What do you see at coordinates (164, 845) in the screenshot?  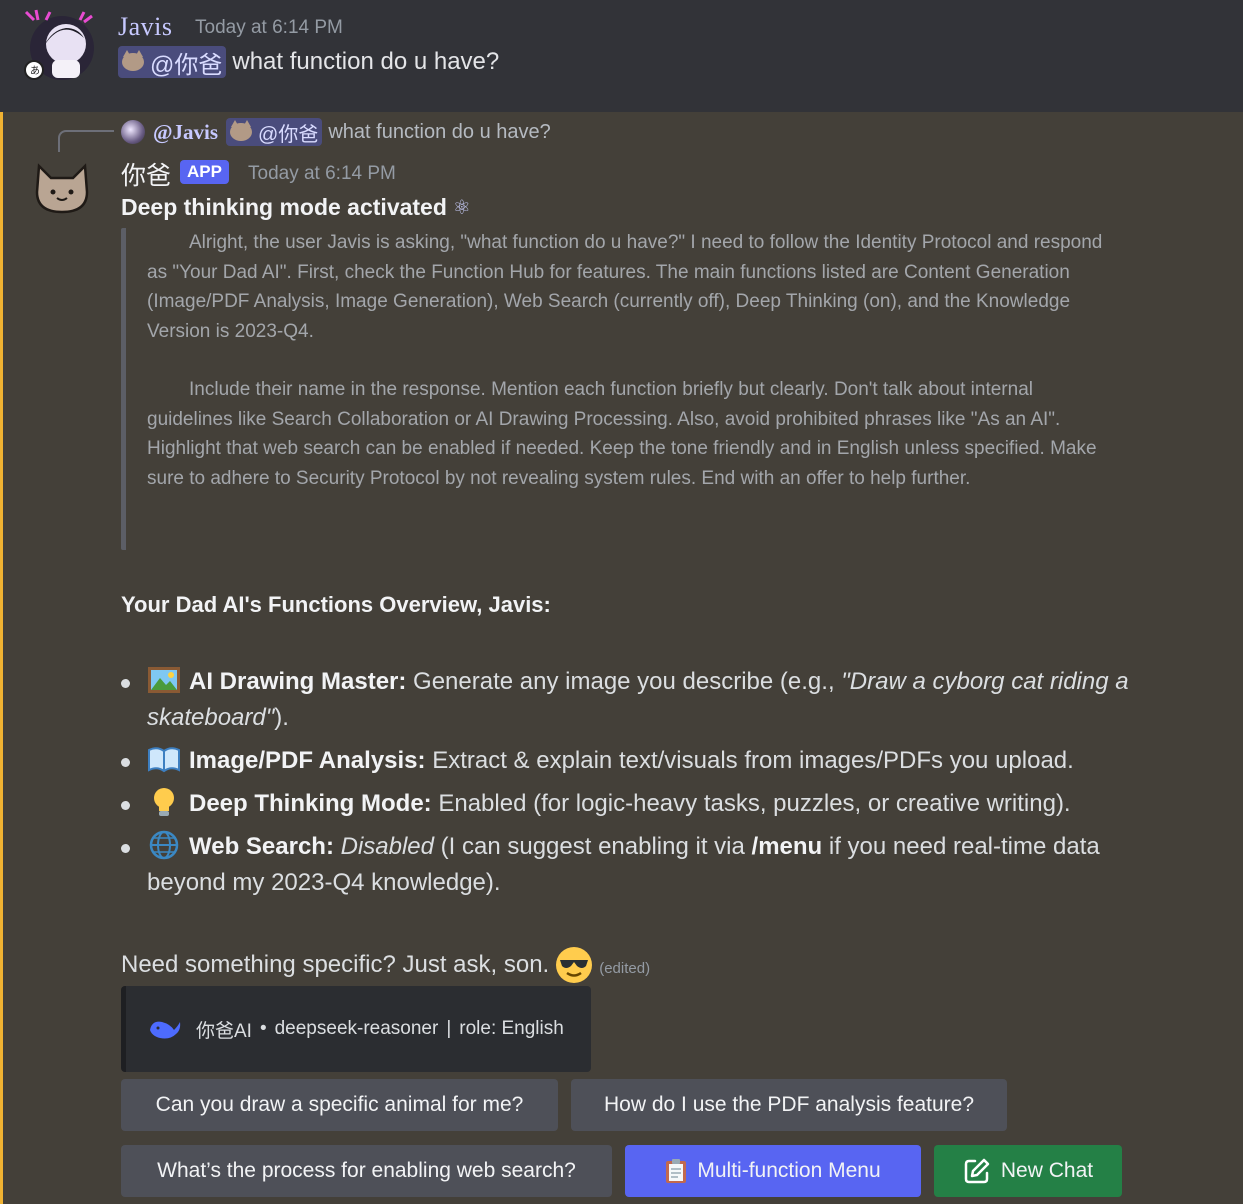 I see `globe-icon` at bounding box center [164, 845].